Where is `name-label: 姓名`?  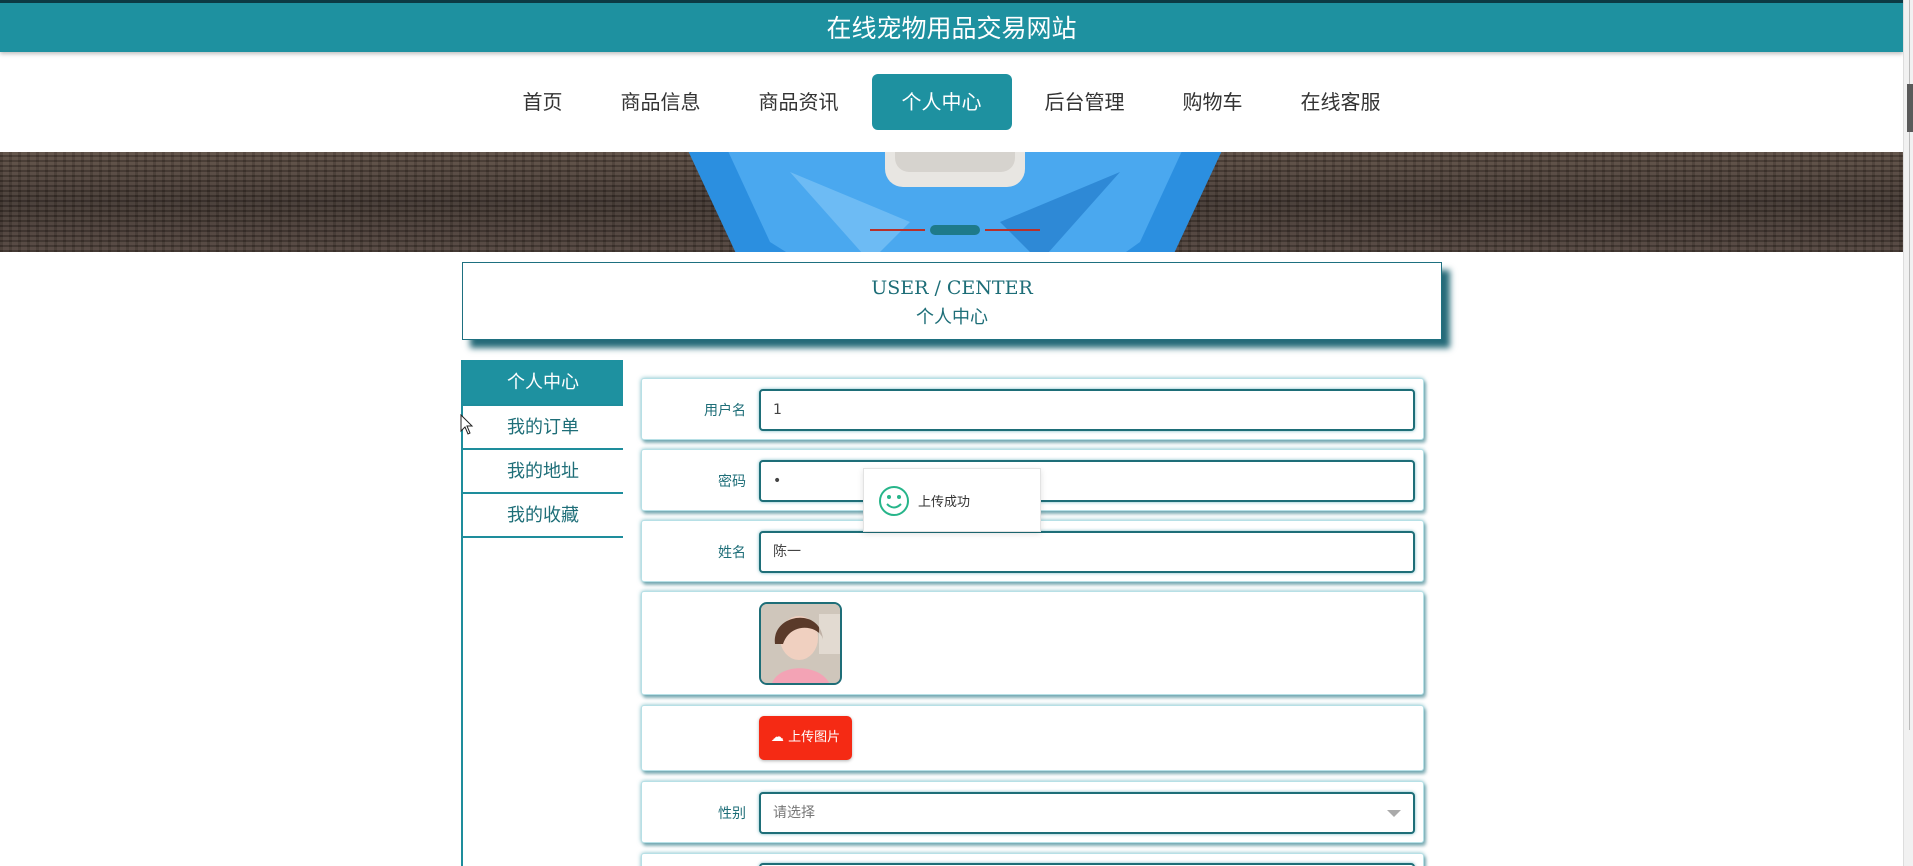 name-label: 姓名 is located at coordinates (732, 553).